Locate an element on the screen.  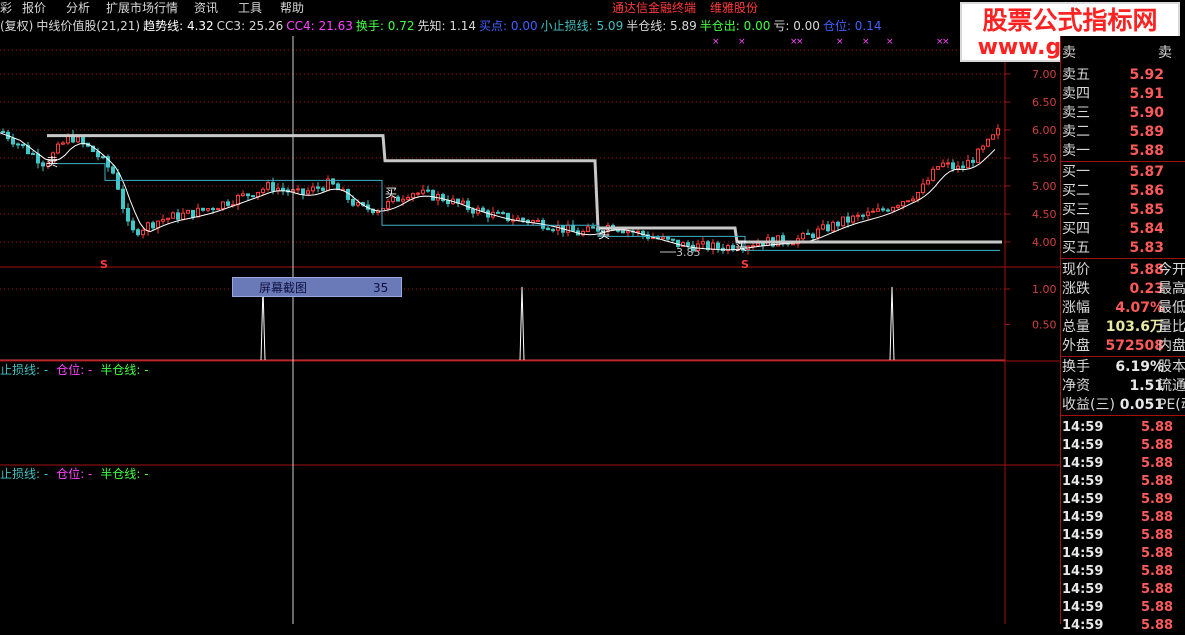
stat-row: 收益(三)0.051PE(动 is located at coordinates (1123, 405).